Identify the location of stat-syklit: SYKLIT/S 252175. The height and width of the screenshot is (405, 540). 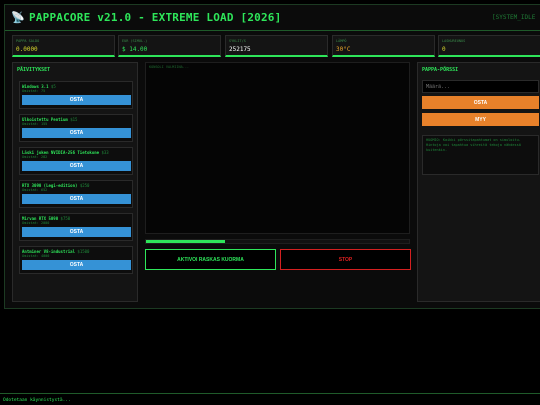
(276, 46).